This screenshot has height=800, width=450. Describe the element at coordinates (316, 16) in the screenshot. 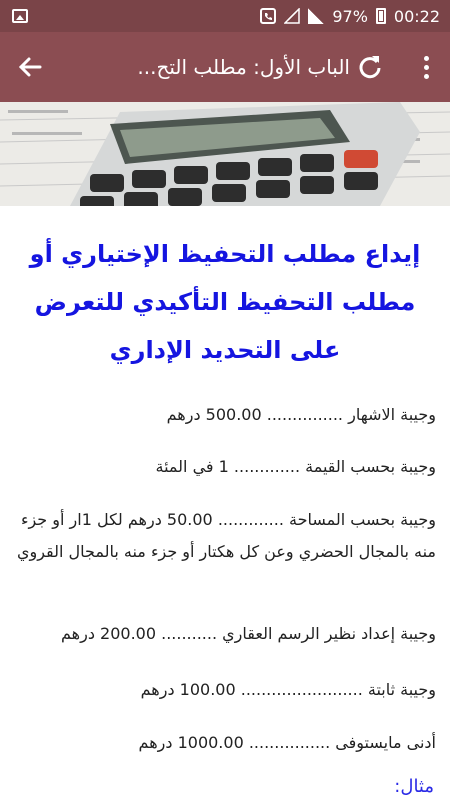

I see `signal-icon` at that location.